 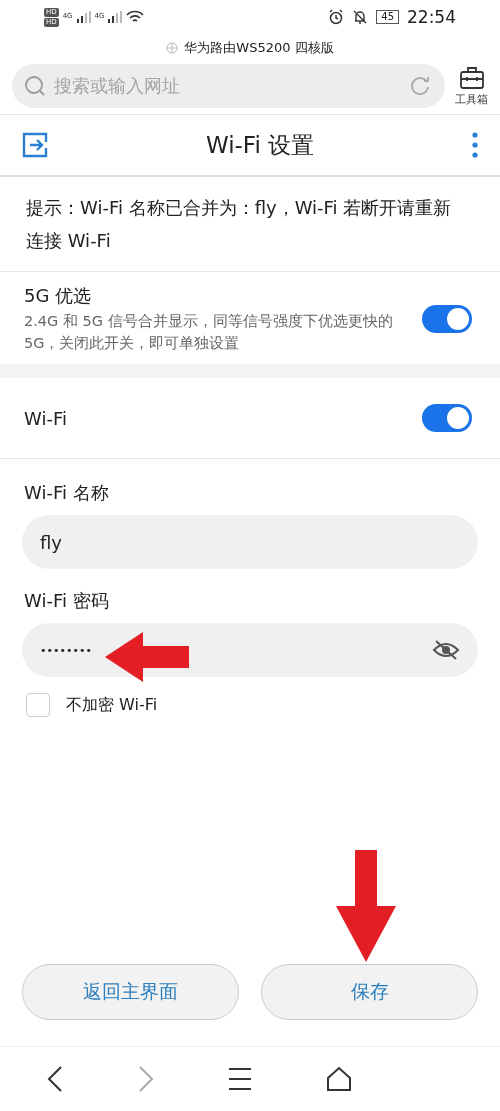 I want to click on toolbox-button: 工具箱, so click(x=471, y=86).